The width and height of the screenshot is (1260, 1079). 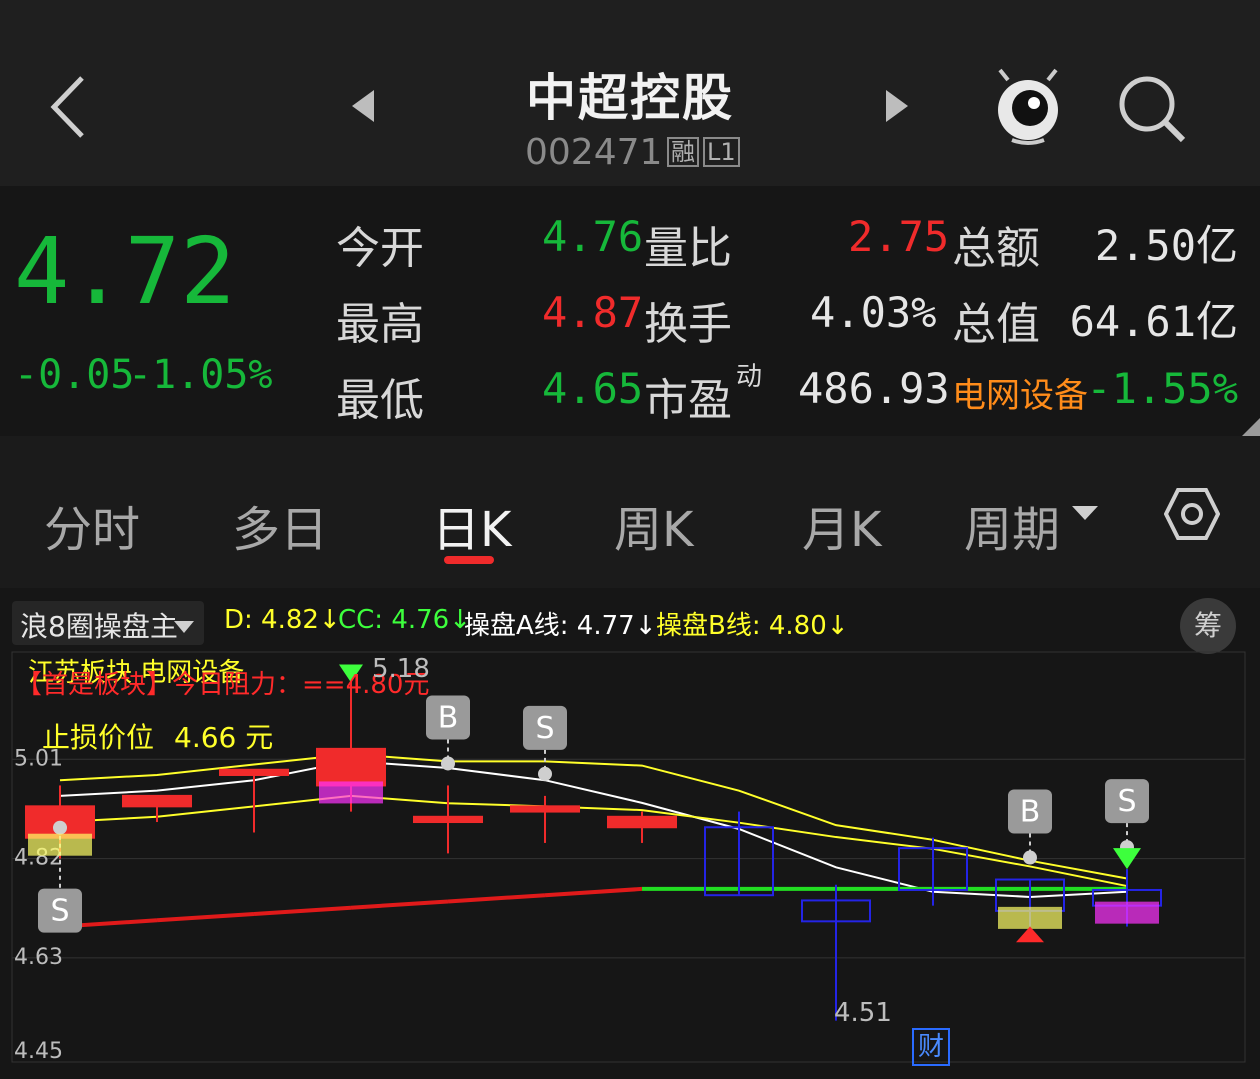 What do you see at coordinates (282, 620) in the screenshot?
I see `indicator-d: D: 4.82↓` at bounding box center [282, 620].